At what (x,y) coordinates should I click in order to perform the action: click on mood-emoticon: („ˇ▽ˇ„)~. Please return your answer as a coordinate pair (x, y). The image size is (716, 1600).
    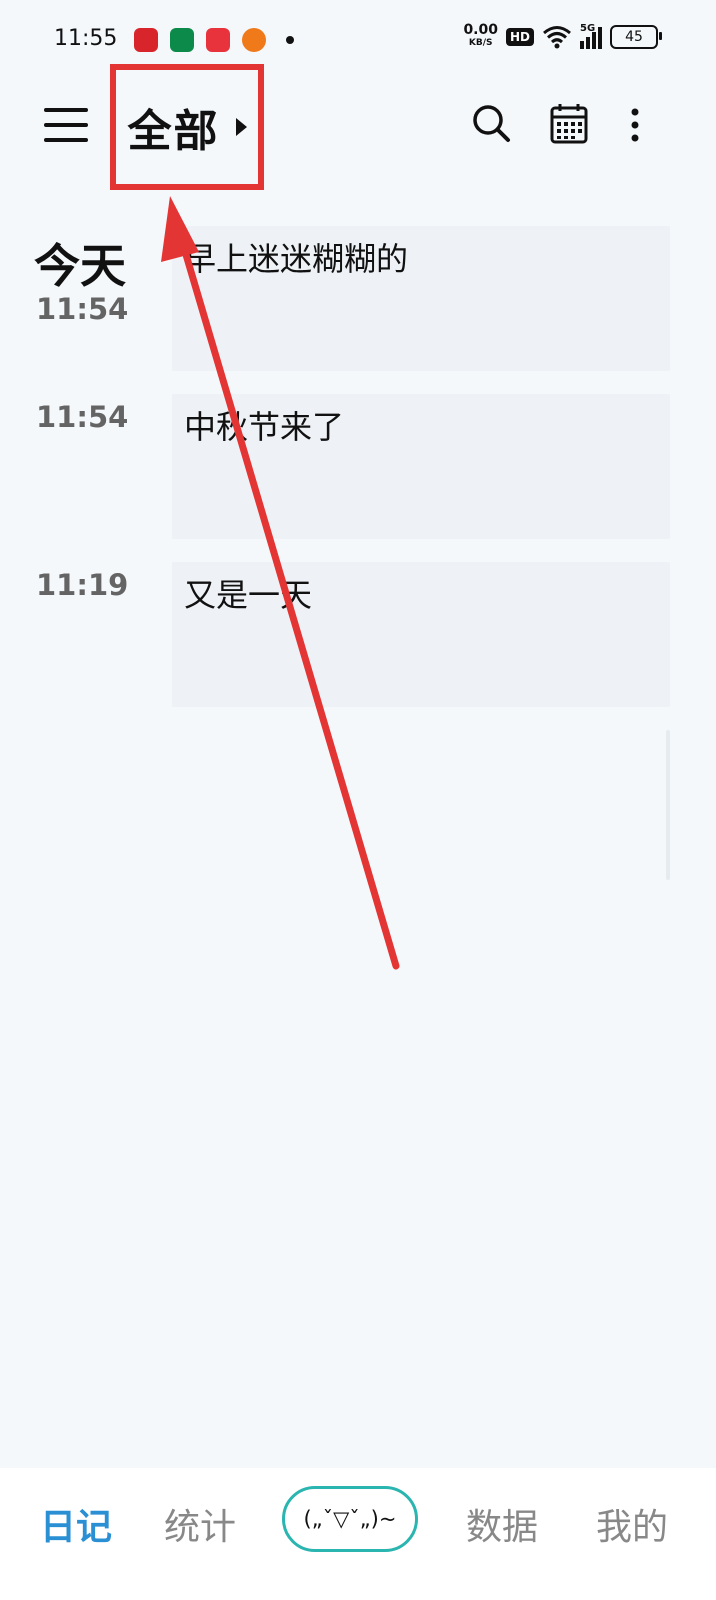
    Looking at the image, I should click on (350, 1519).